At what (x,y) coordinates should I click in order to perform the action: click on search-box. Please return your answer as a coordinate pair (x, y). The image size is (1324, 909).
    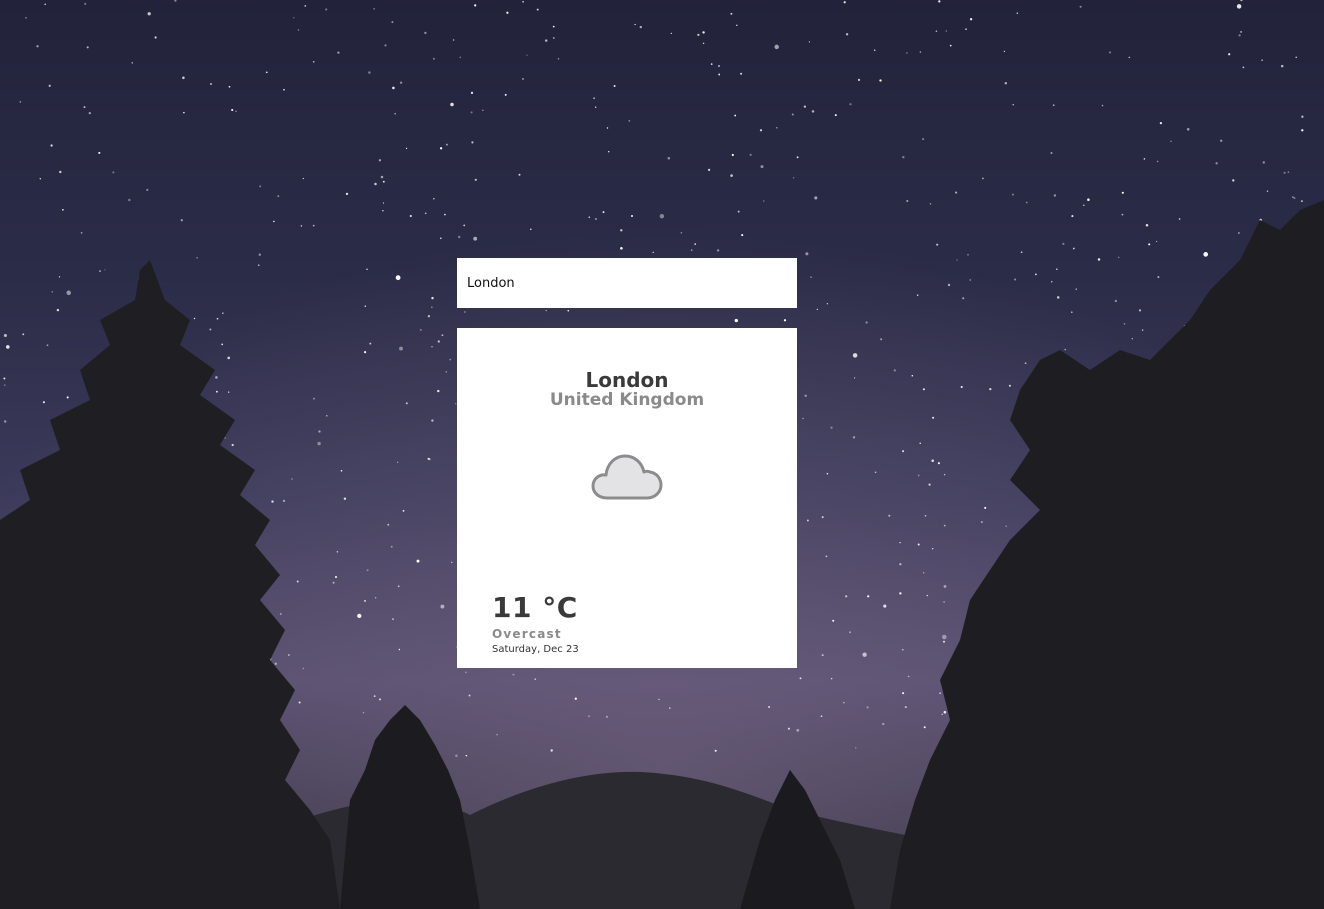
    Looking at the image, I should click on (627, 283).